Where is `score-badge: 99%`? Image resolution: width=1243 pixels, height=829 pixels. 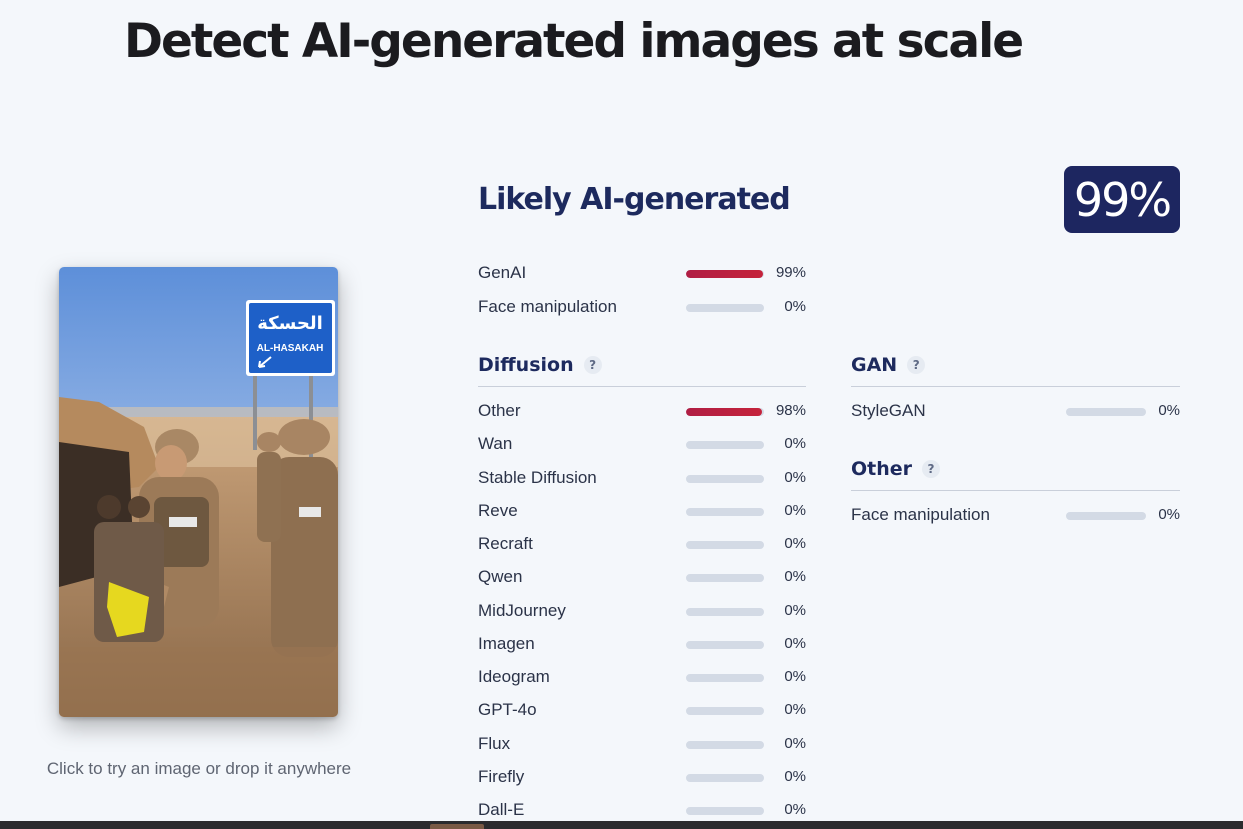 score-badge: 99% is located at coordinates (1122, 199).